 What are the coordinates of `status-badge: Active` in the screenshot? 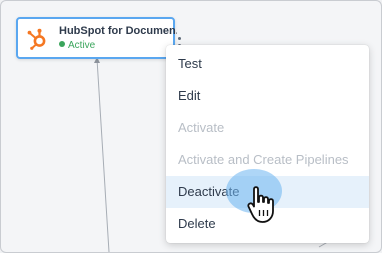 It's located at (77, 45).